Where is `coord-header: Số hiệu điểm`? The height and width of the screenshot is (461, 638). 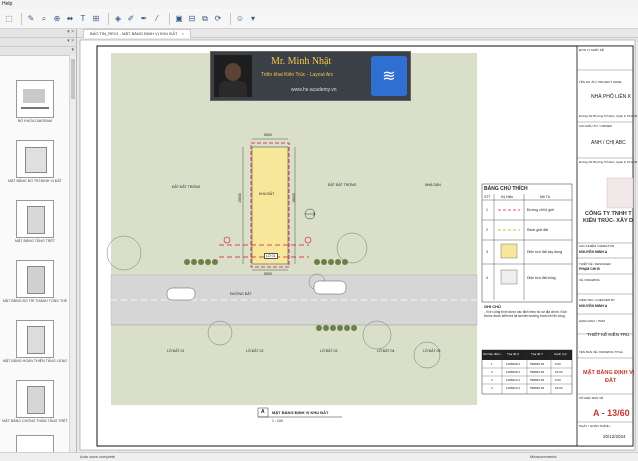
coord-header: Số hiệu điểm is located at coordinates (492, 354).